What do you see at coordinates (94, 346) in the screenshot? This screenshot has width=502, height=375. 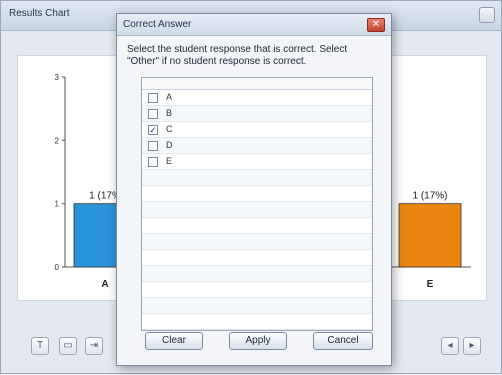 I see `export-icon: ⇥` at bounding box center [94, 346].